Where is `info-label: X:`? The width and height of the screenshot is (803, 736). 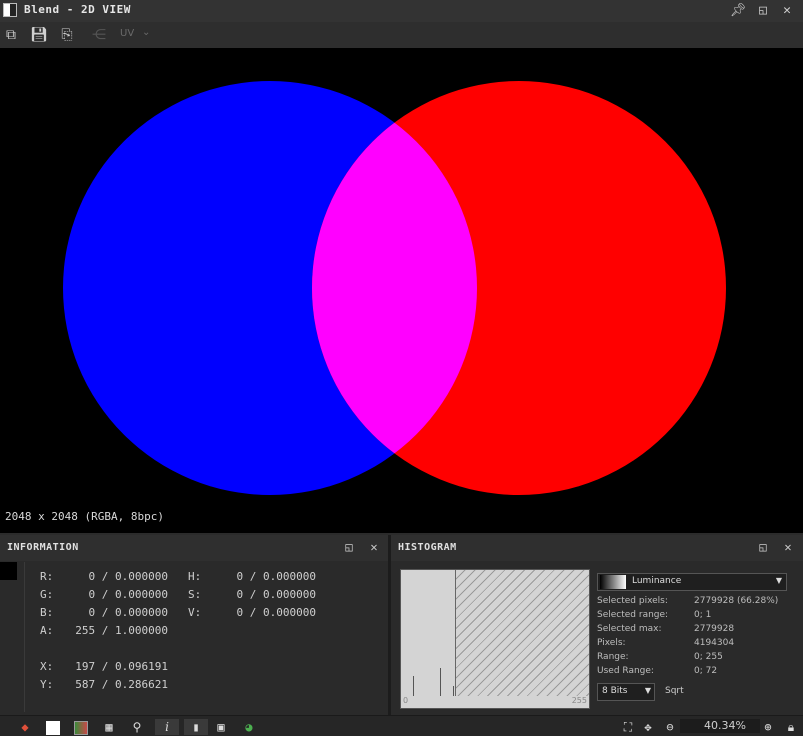
info-label: X: is located at coordinates (47, 666).